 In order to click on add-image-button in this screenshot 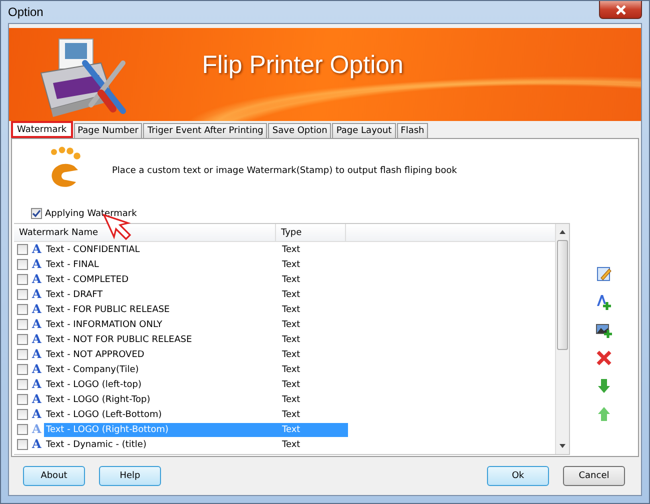, I will do `click(604, 330)`.